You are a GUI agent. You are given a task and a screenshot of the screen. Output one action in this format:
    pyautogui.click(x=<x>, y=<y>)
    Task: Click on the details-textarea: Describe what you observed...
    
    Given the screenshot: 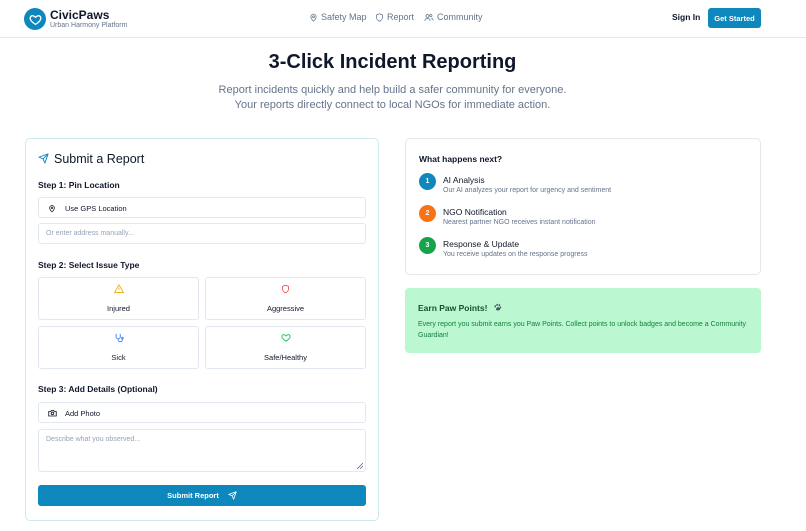 What is the action you would take?
    pyautogui.click(x=202, y=450)
    